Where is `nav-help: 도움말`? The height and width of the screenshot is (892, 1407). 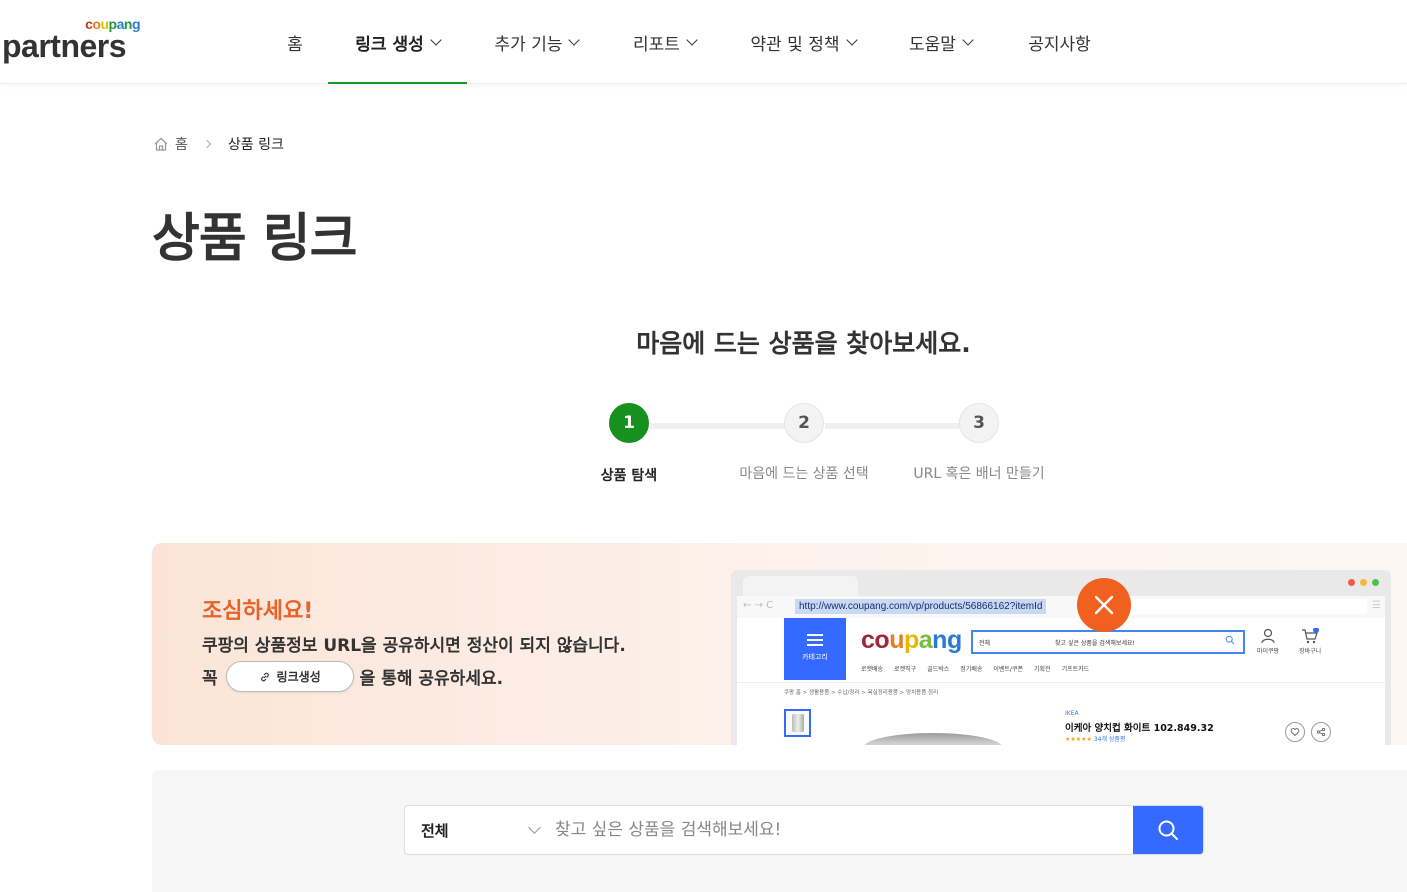
nav-help: 도움말 is located at coordinates (940, 42).